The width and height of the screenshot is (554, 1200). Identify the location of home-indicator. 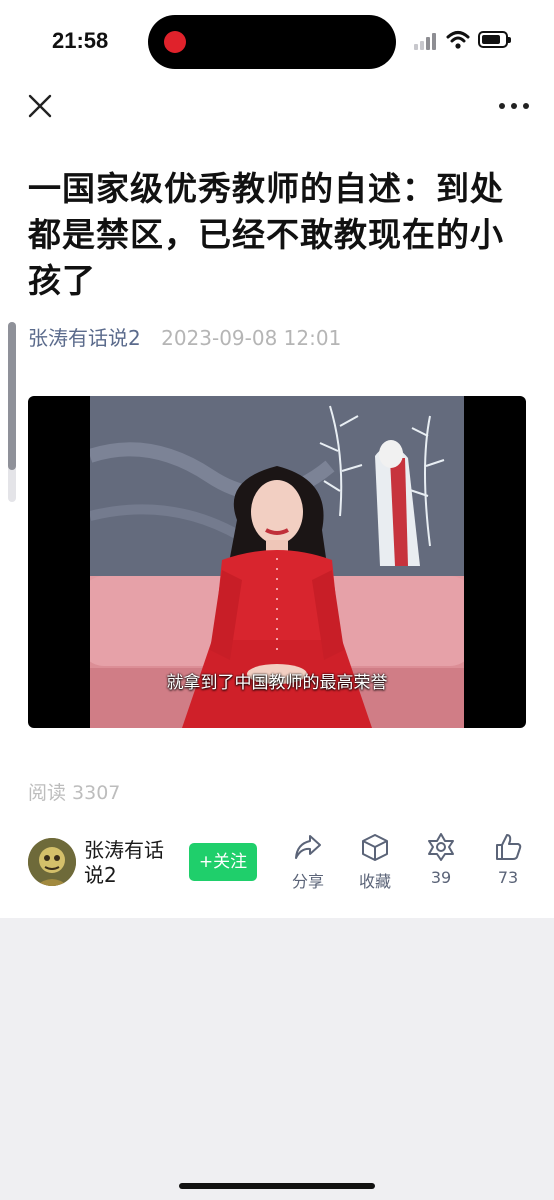
(277, 1186).